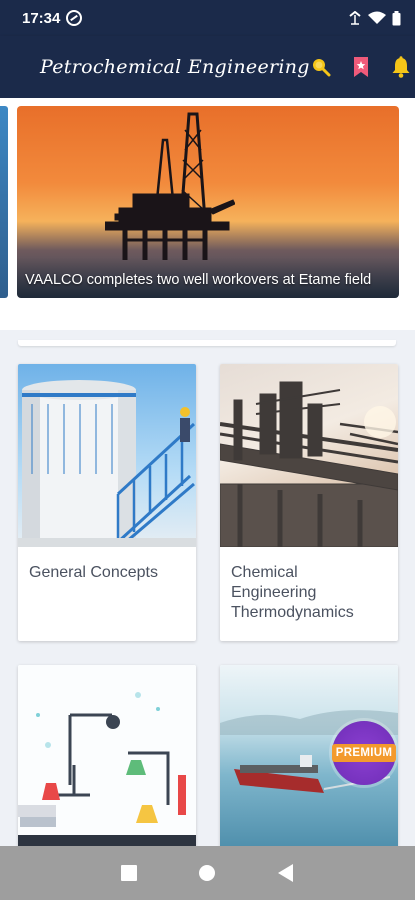  I want to click on category-card-thermodynamics: Chemical Engineering Thermodynamics, so click(309, 502).